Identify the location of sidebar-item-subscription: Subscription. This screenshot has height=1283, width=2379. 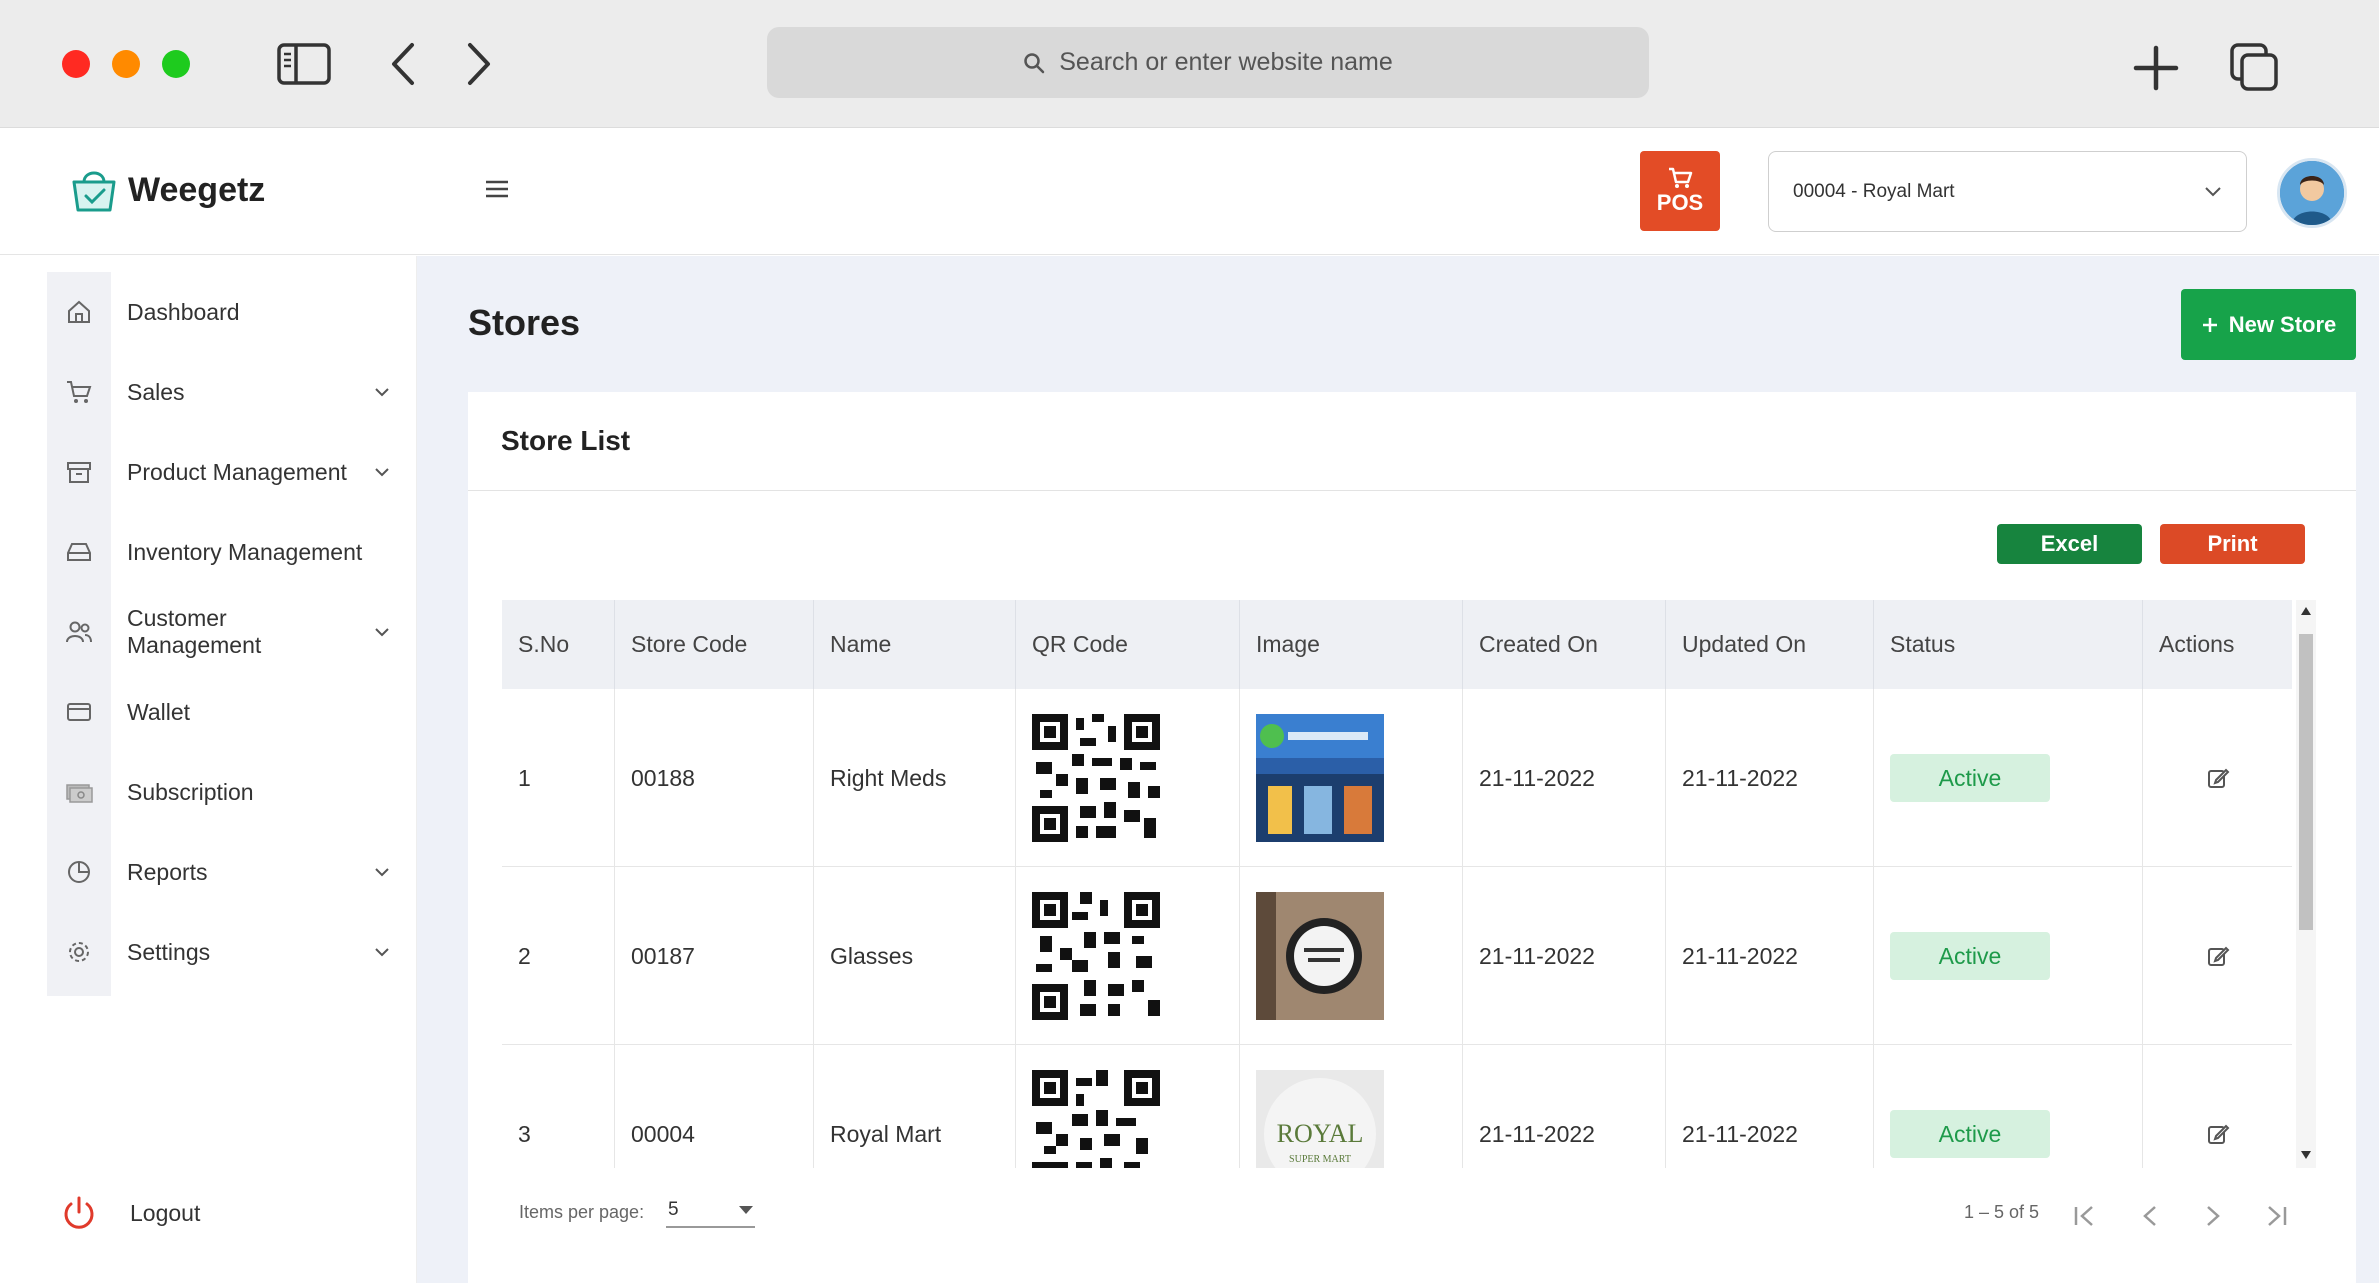
(222, 792).